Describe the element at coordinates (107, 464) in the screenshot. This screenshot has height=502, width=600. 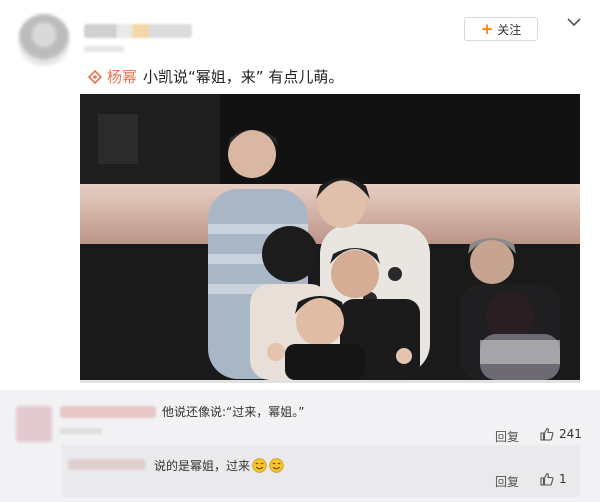
I see `reply-author-blurred` at that location.